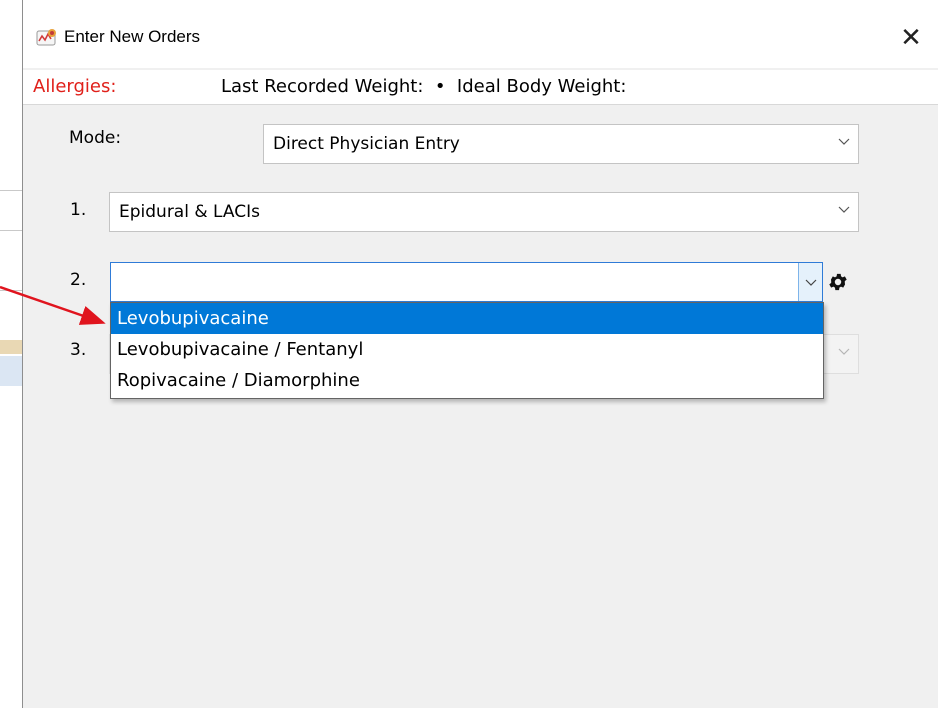 The width and height of the screenshot is (938, 708). I want to click on category-select-value: Epidural & LACIs, so click(189, 212).